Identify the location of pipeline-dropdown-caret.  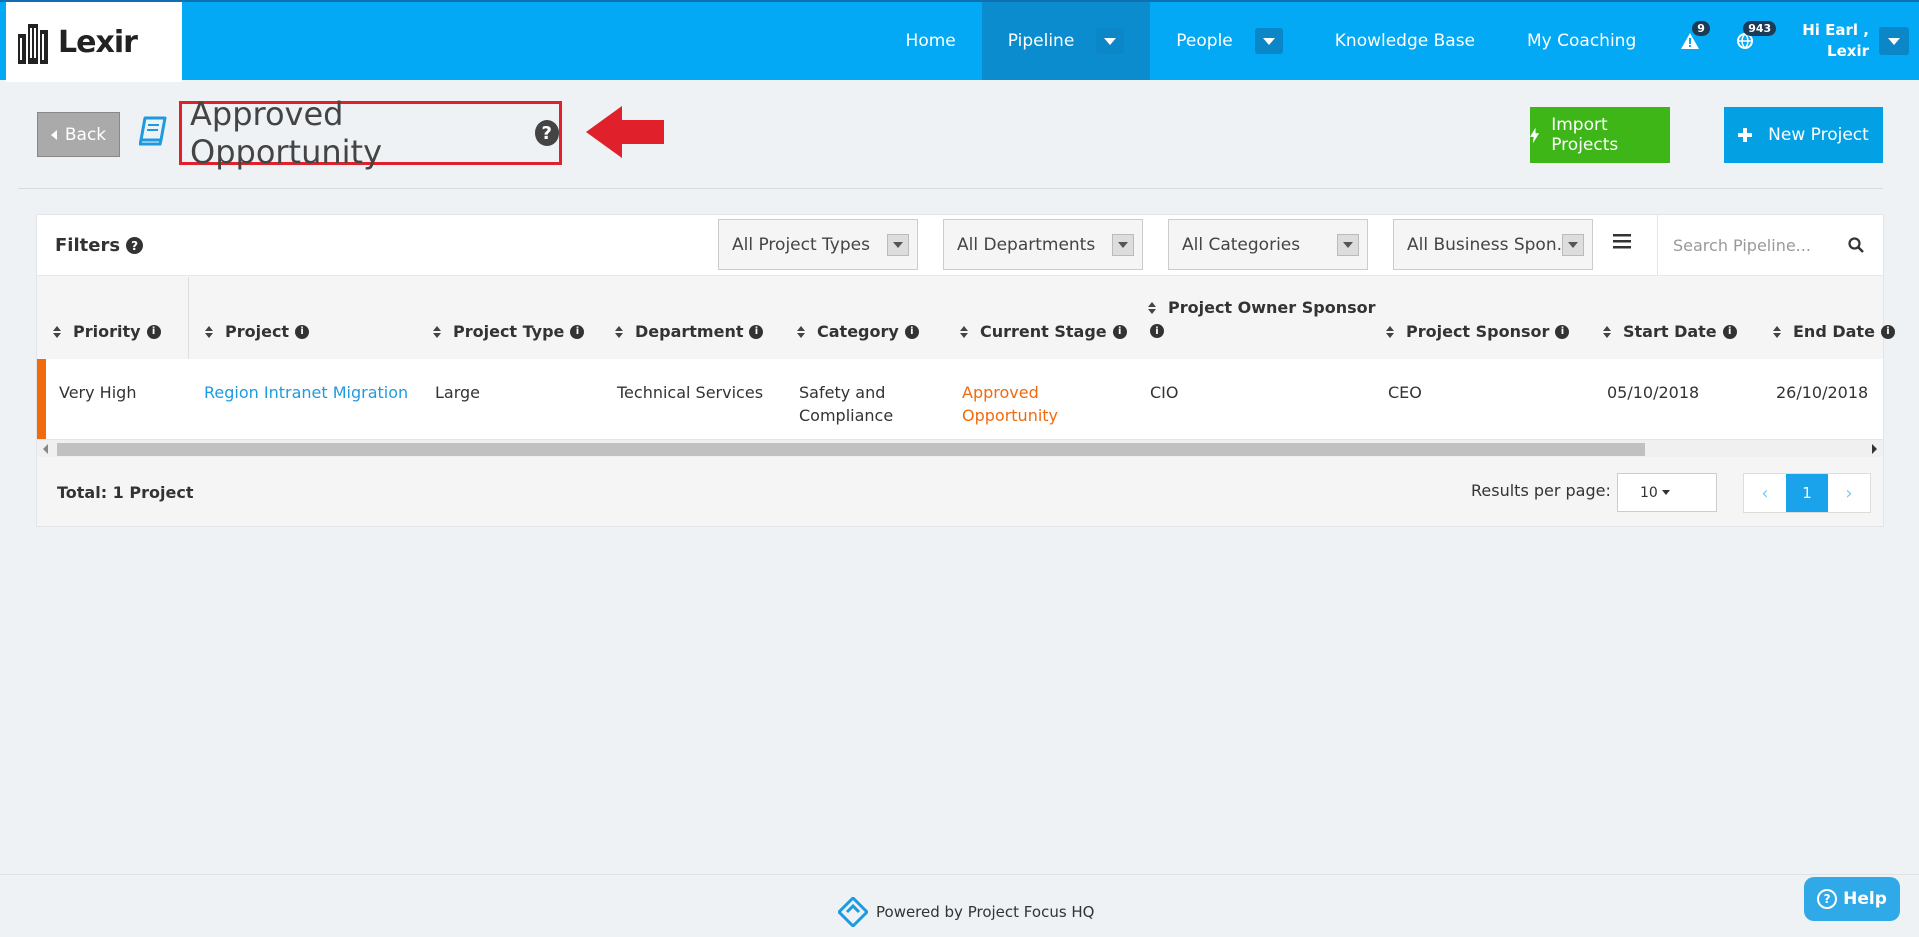
(1110, 41).